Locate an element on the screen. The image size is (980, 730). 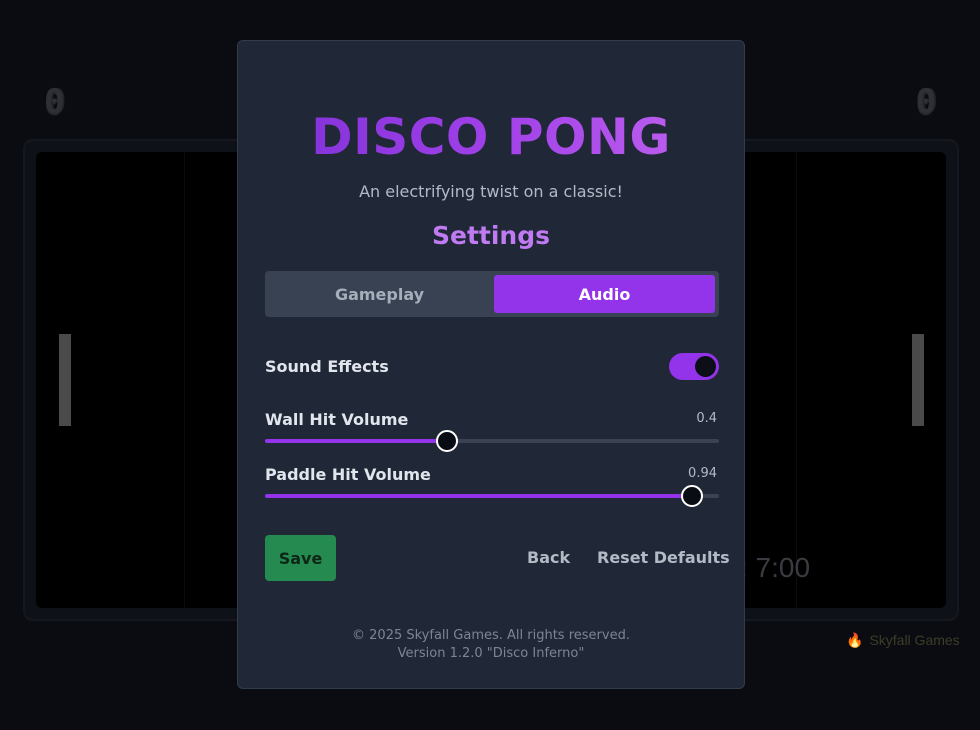
background-brand: 🔥 Skyfall Games is located at coordinates (903, 640).